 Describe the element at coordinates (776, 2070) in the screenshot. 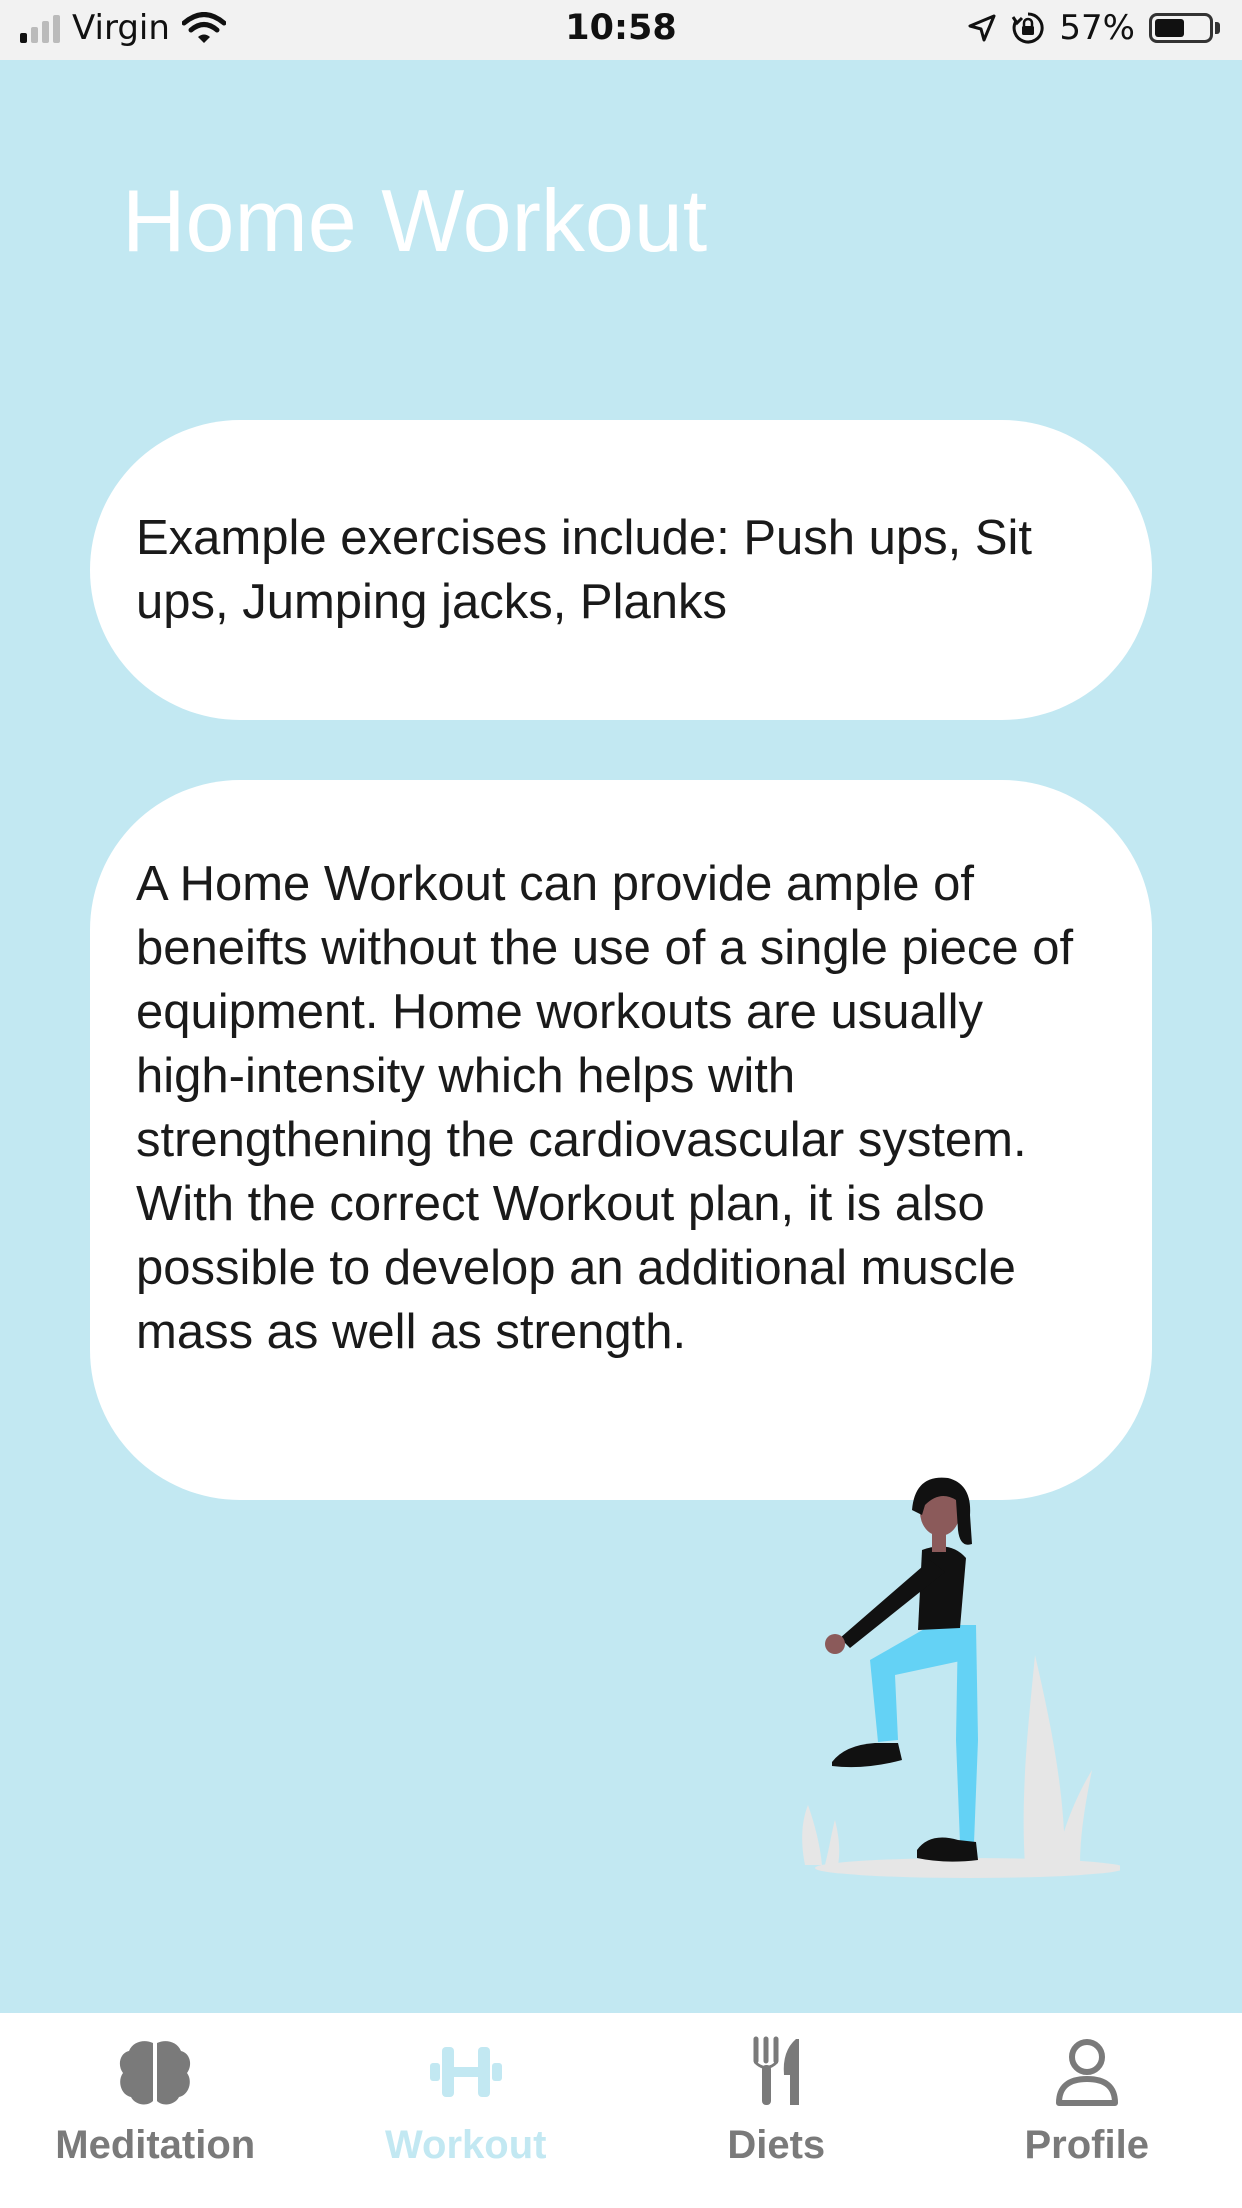

I see `fork-knife-icon` at that location.